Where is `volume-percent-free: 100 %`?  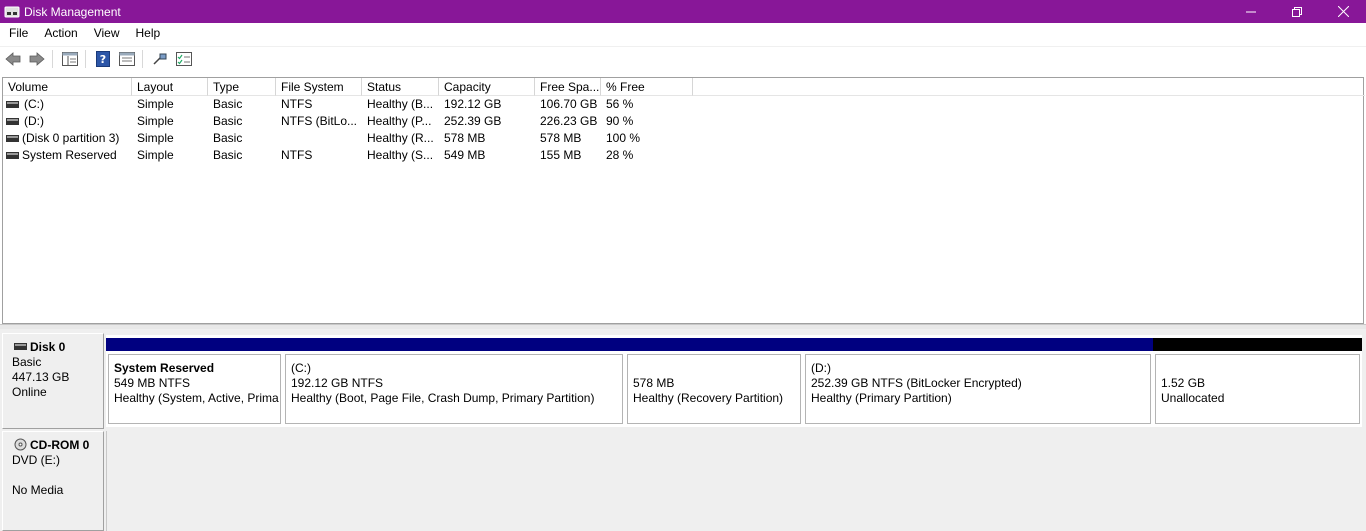 volume-percent-free: 100 % is located at coordinates (623, 138).